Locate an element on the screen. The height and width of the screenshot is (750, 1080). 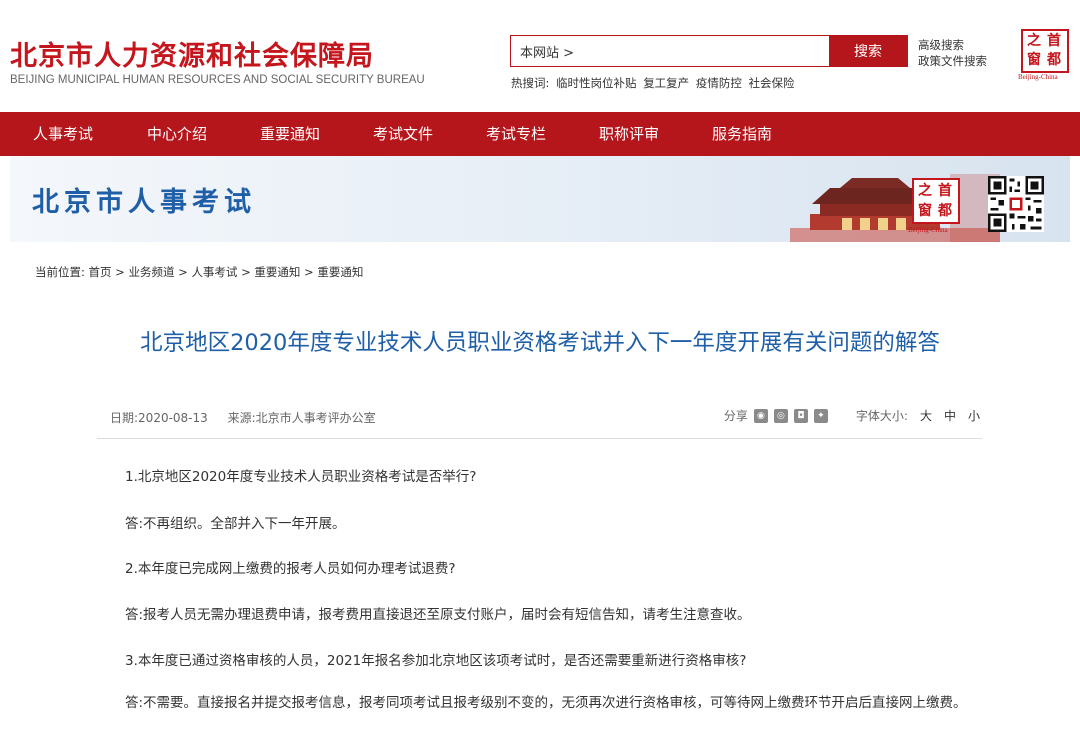
weibo-share-icon: ◉ is located at coordinates (760, 415).